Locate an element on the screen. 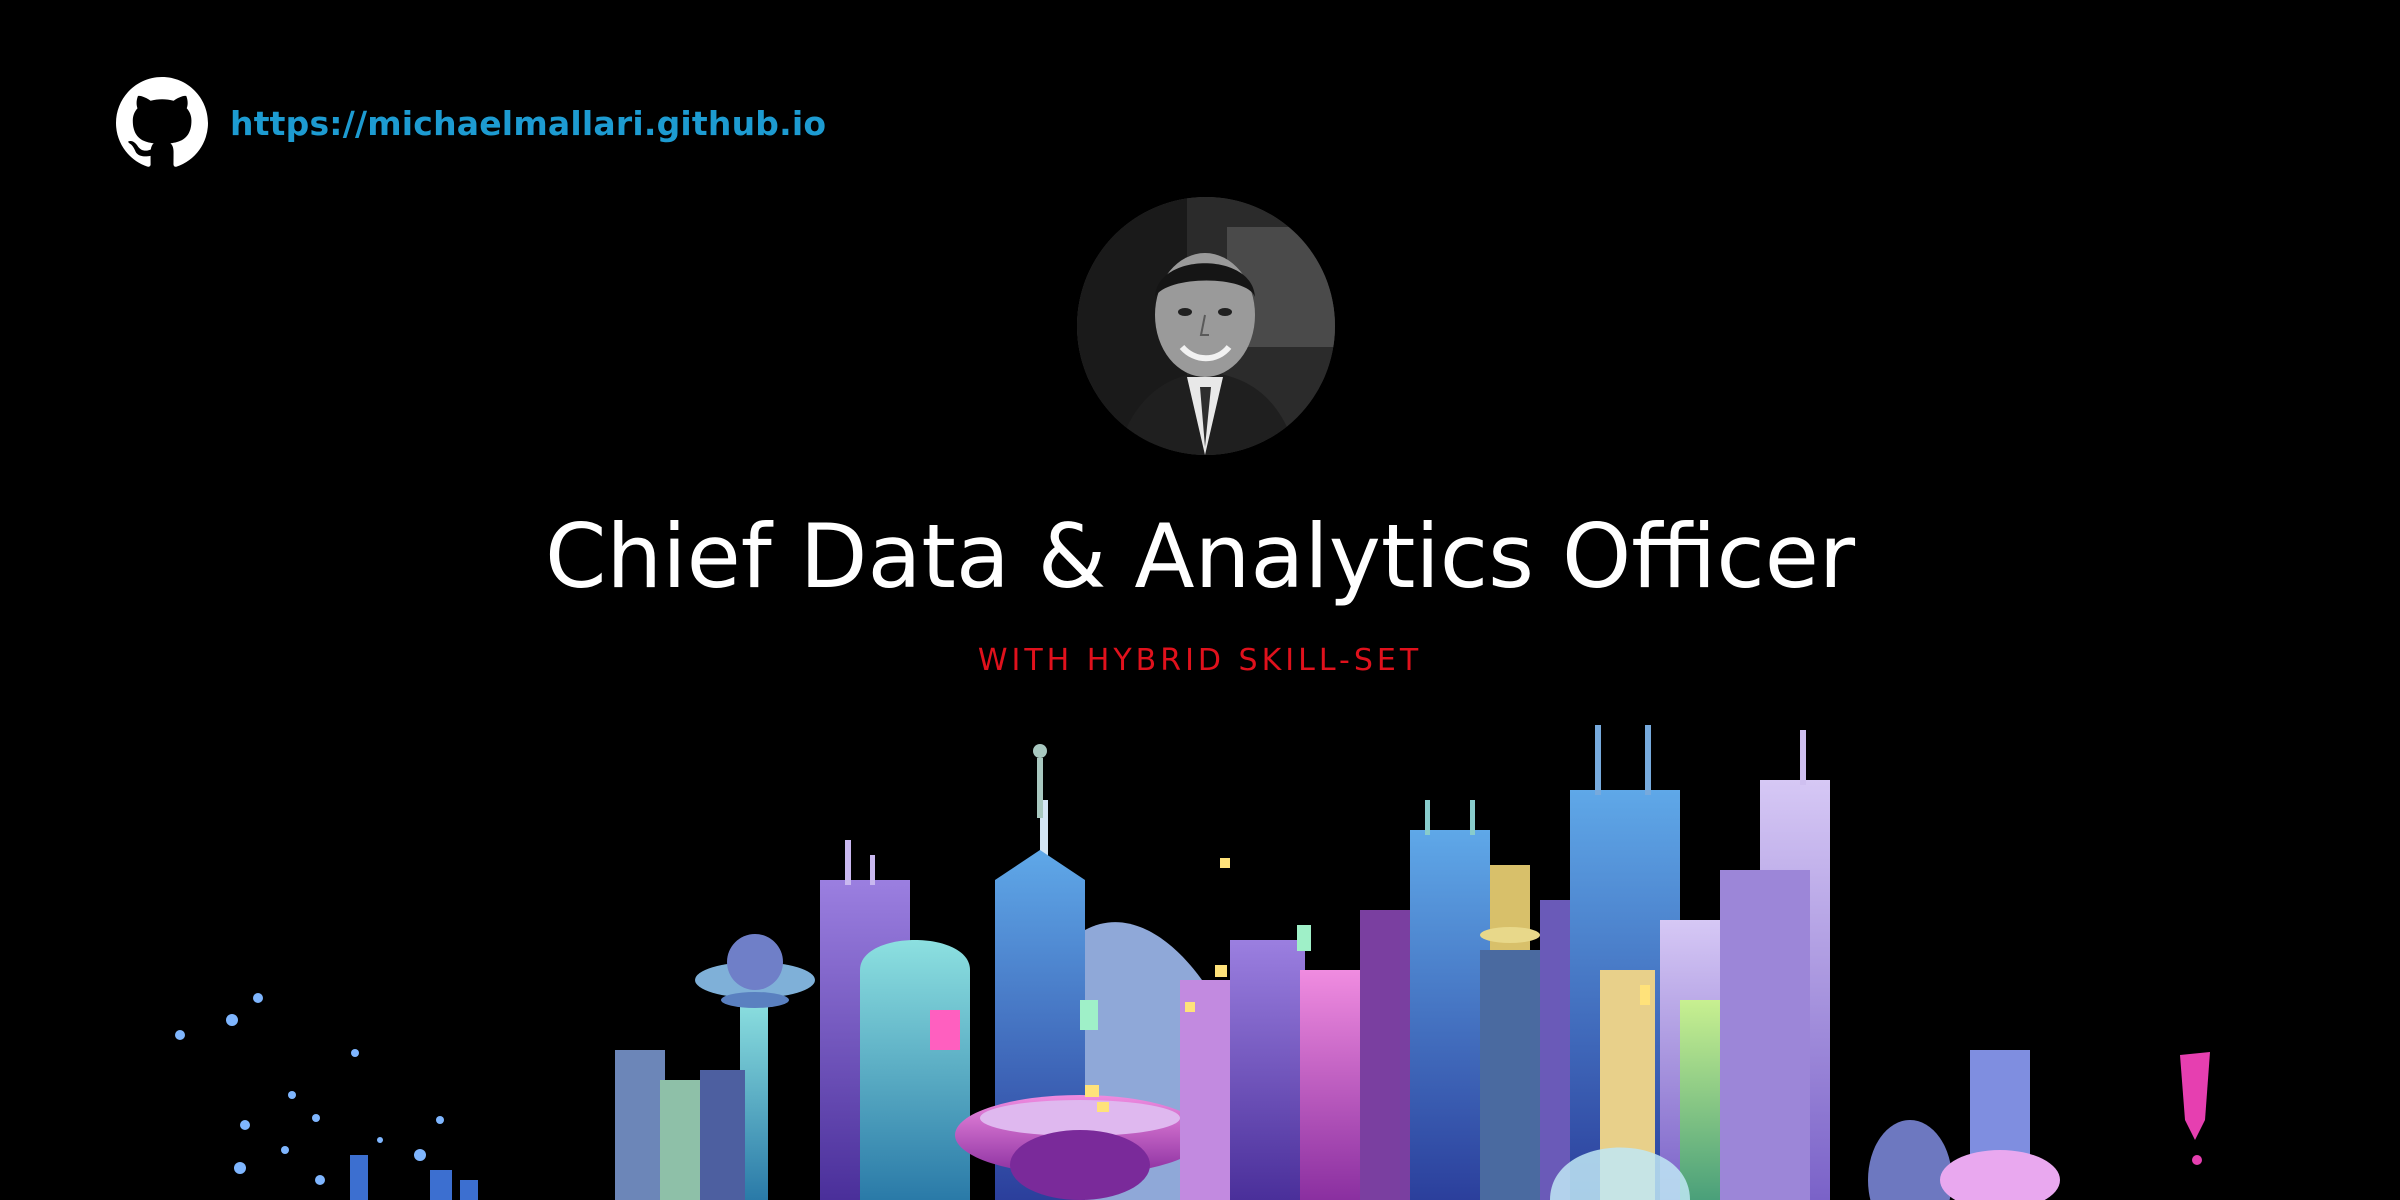  header: https://michaelmallari.github.io is located at coordinates (471, 123).